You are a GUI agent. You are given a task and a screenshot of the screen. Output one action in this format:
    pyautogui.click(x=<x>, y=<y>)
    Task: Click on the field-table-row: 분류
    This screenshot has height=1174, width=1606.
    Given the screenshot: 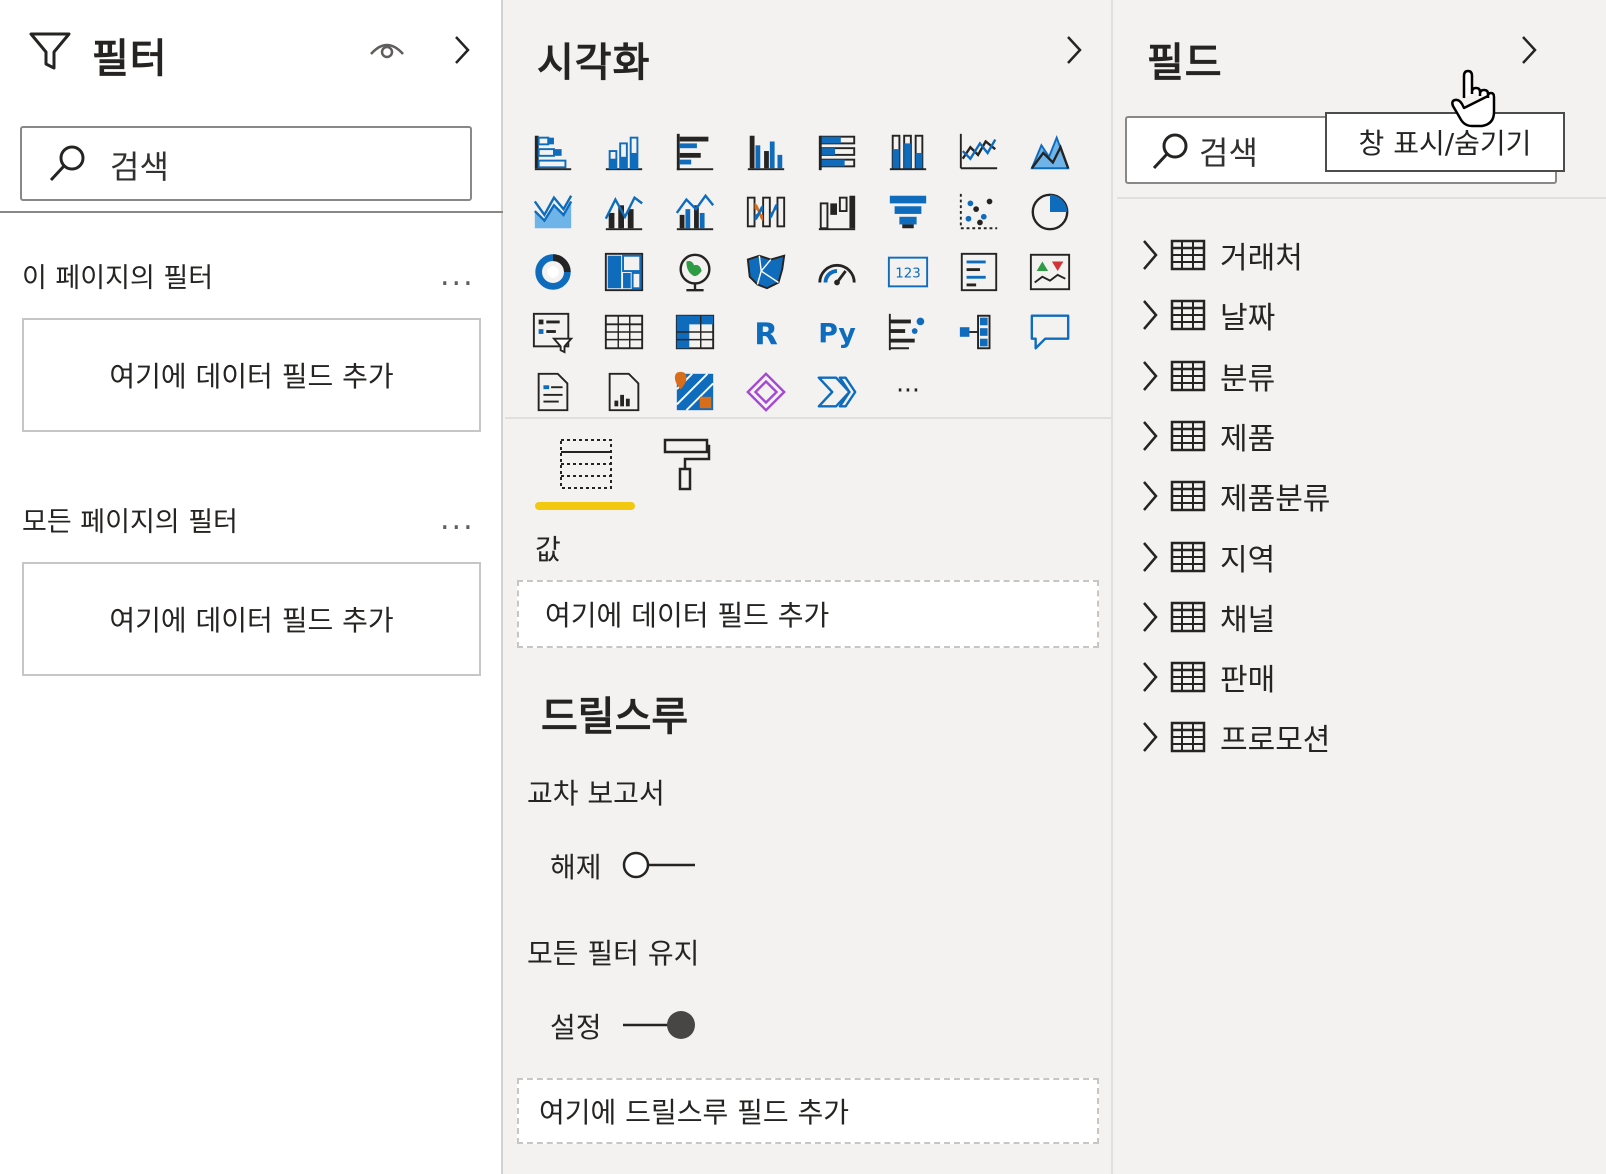 What is the action you would take?
    pyautogui.click(x=1207, y=376)
    